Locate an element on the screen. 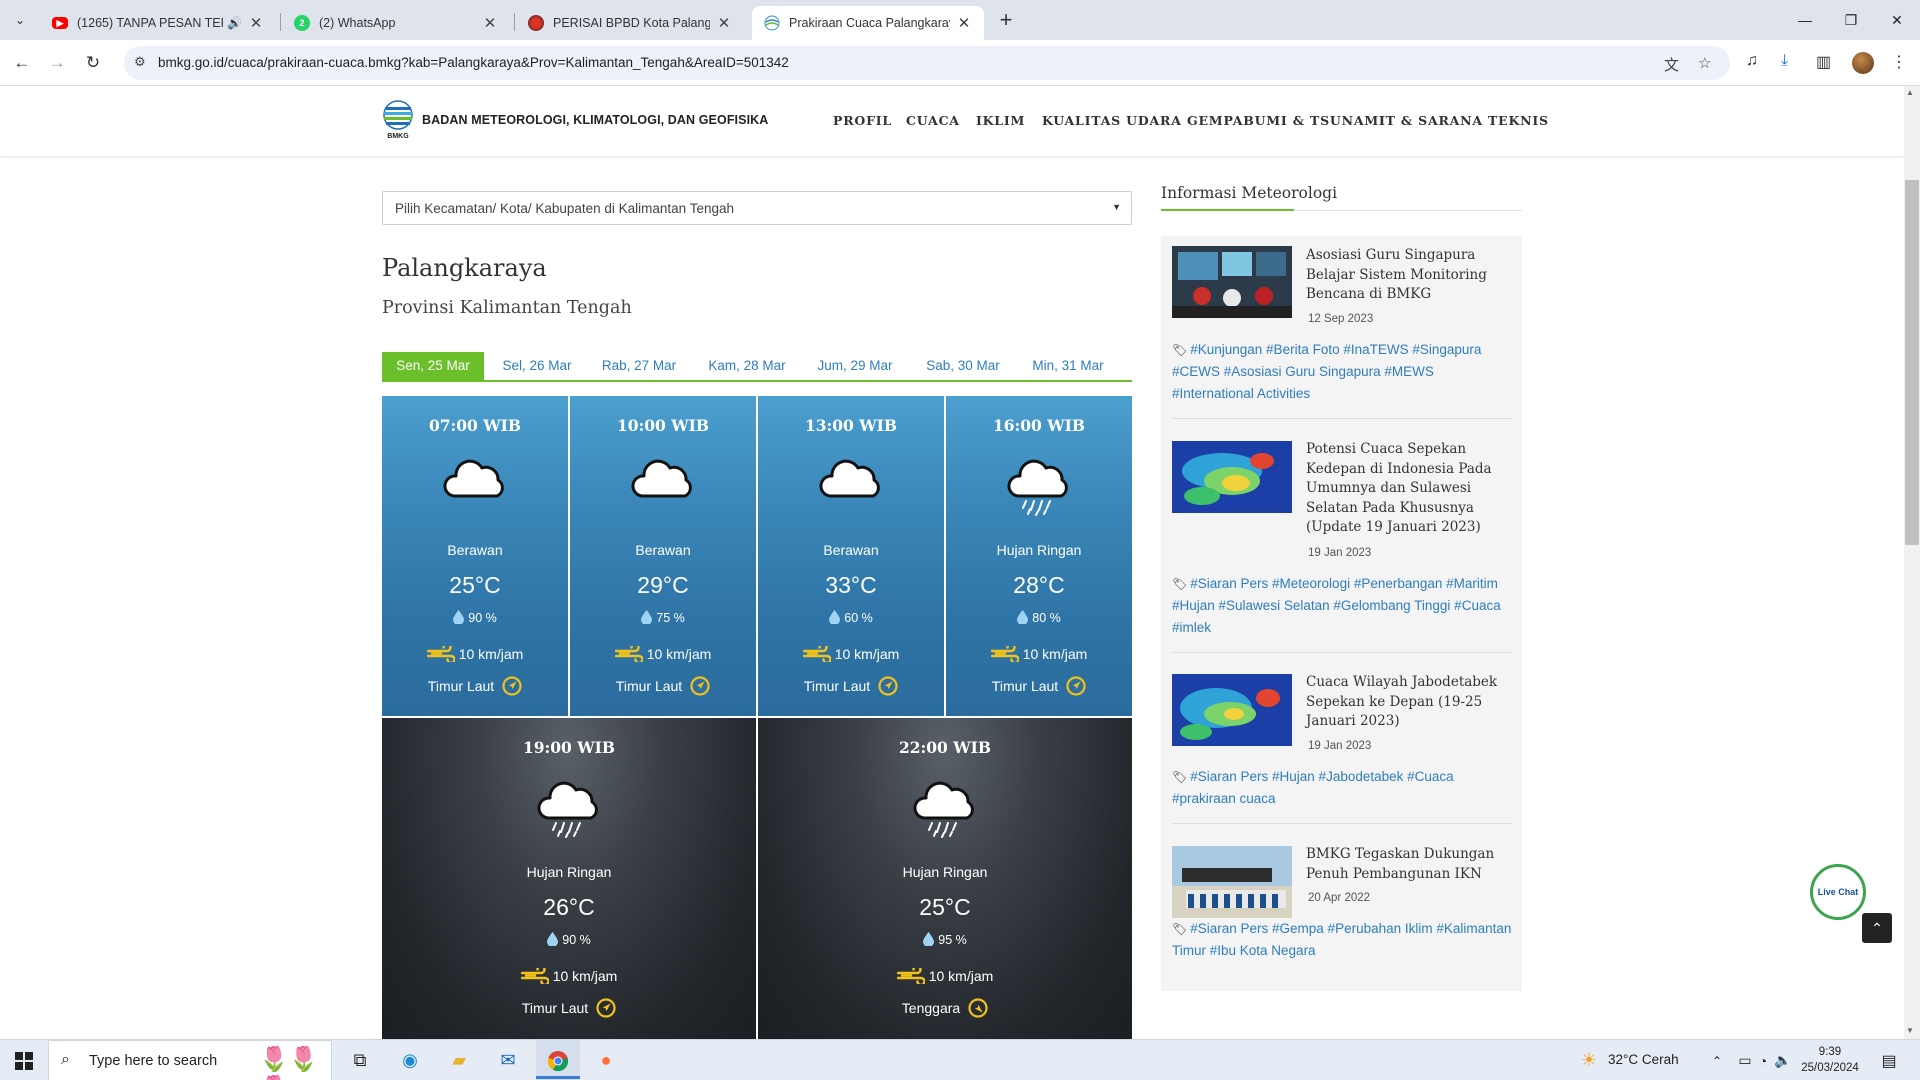  tab-day-kam-28: Kam, 28 Mar is located at coordinates (747, 366).